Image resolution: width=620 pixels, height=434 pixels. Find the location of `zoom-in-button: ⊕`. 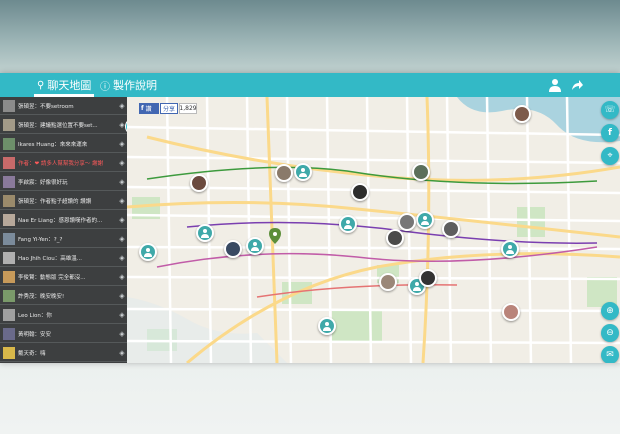

zoom-in-button: ⊕ is located at coordinates (610, 311).